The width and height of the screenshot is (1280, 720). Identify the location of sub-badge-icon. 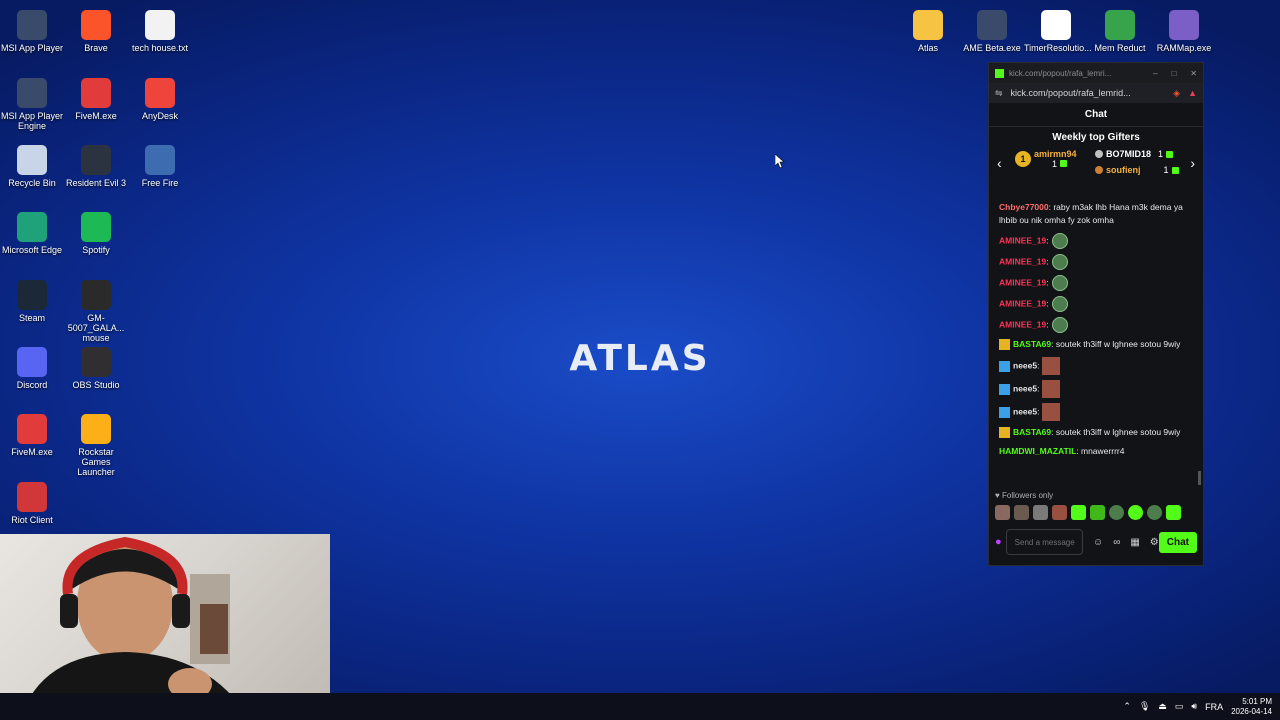
(1004, 366).